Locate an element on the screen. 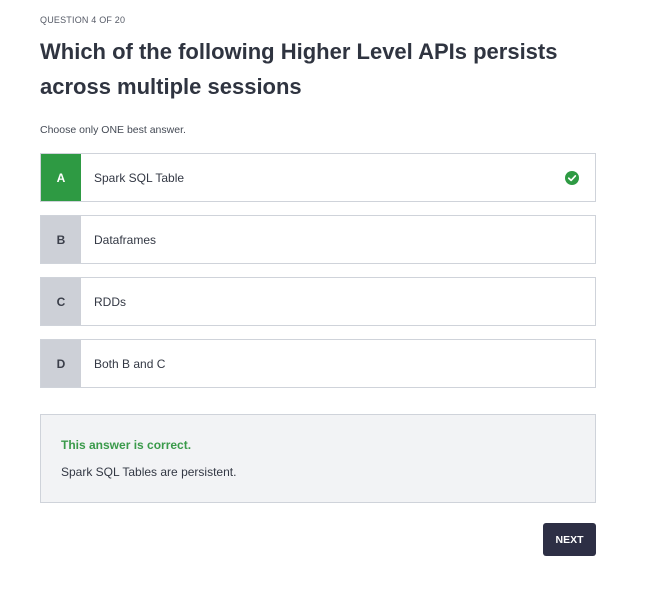  option-b: B Dataframes is located at coordinates (318, 239).